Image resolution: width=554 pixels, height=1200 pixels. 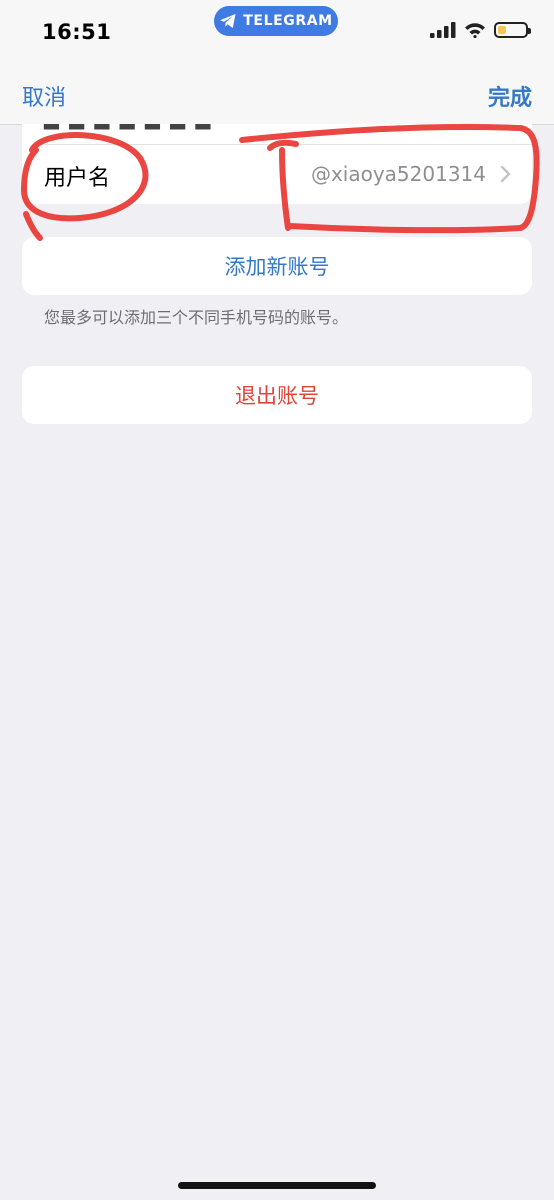 What do you see at coordinates (287, 144) in the screenshot?
I see `row-divider` at bounding box center [287, 144].